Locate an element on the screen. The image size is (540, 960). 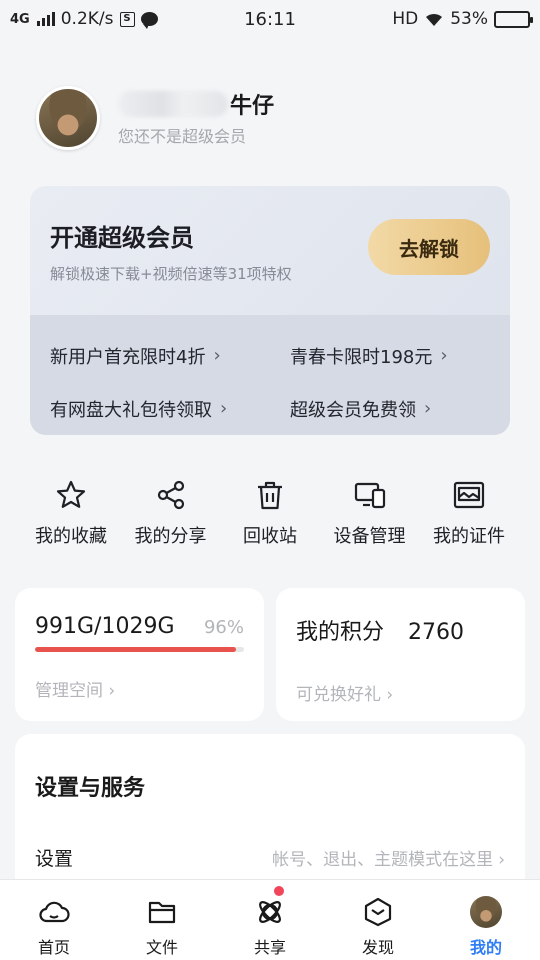
storage-progress-bar is located at coordinates (139, 649).